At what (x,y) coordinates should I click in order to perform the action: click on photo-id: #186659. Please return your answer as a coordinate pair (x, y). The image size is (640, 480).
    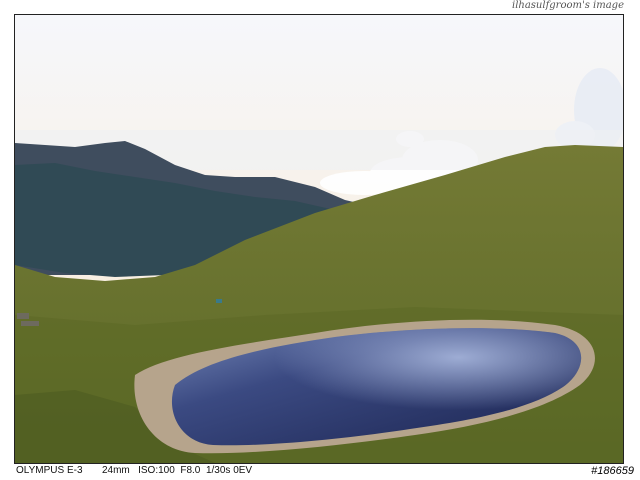
    Looking at the image, I should click on (612, 471).